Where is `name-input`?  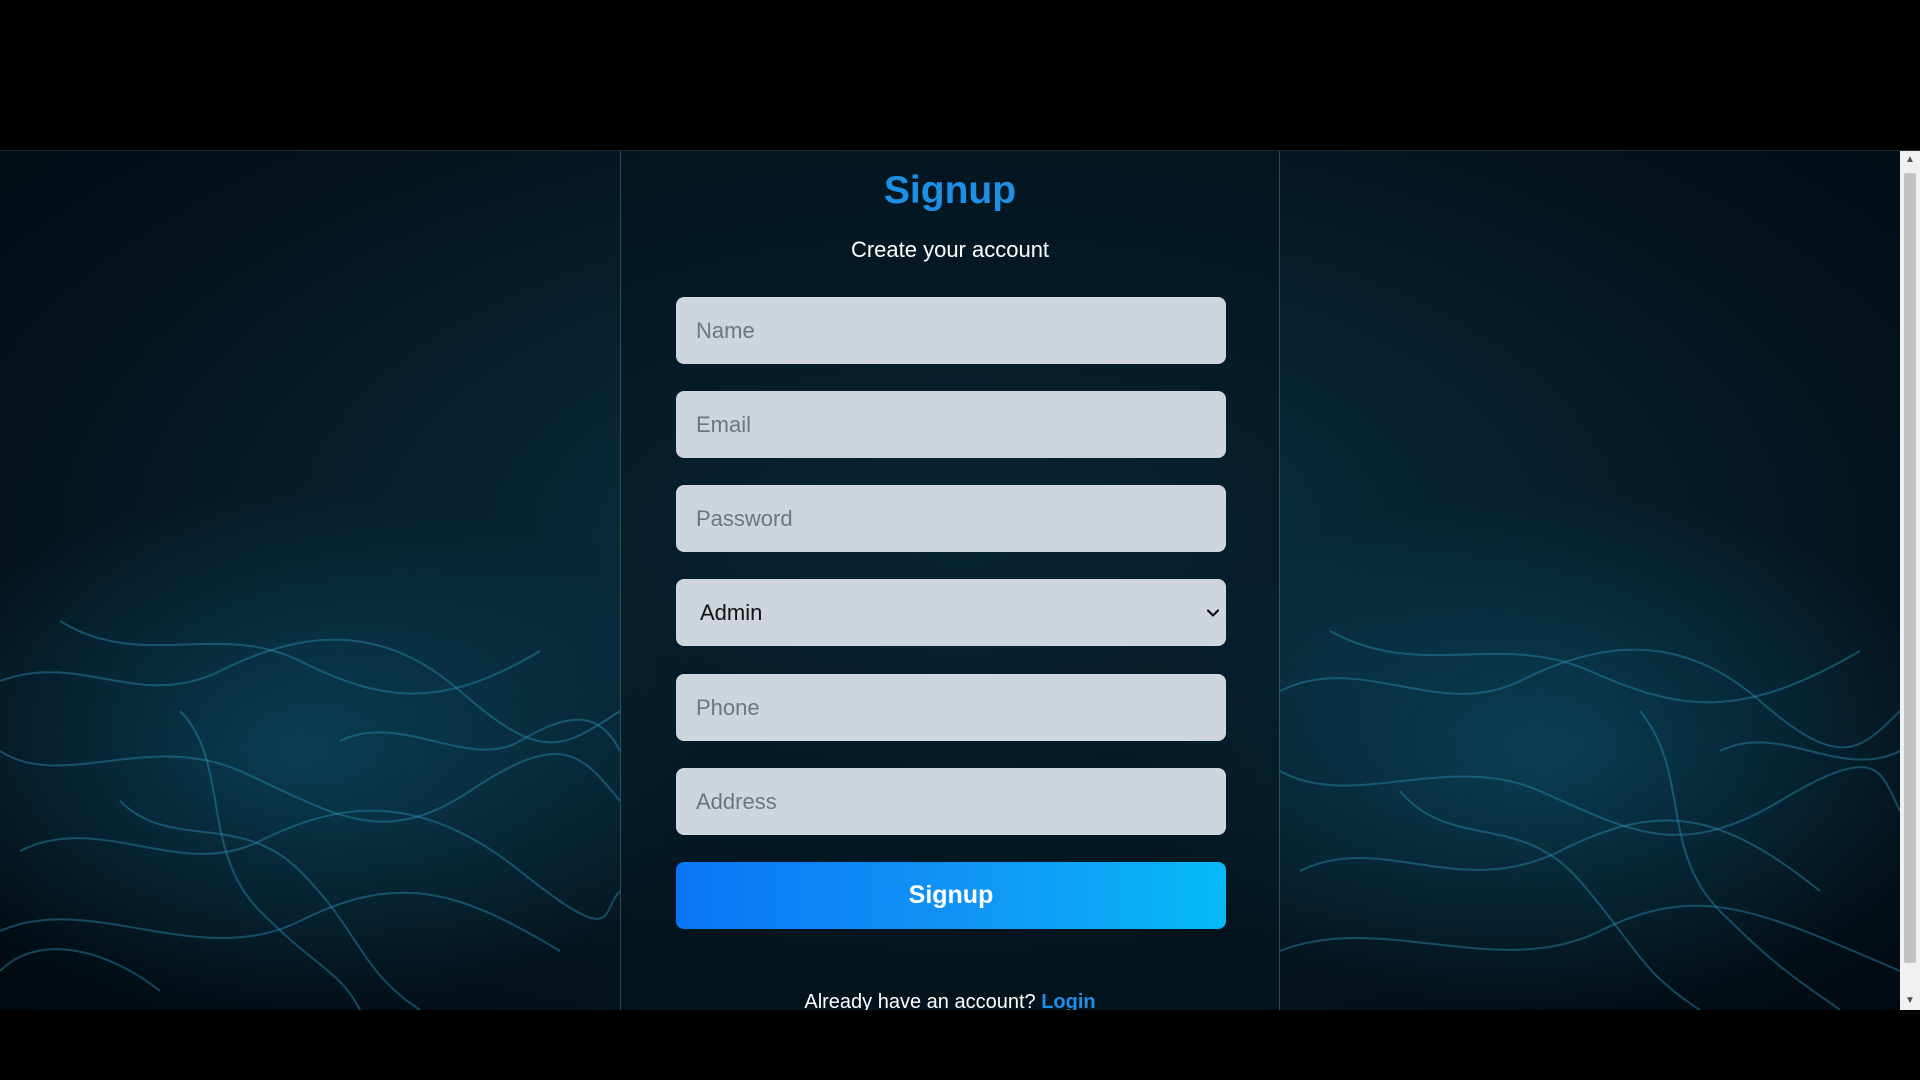 name-input is located at coordinates (951, 330).